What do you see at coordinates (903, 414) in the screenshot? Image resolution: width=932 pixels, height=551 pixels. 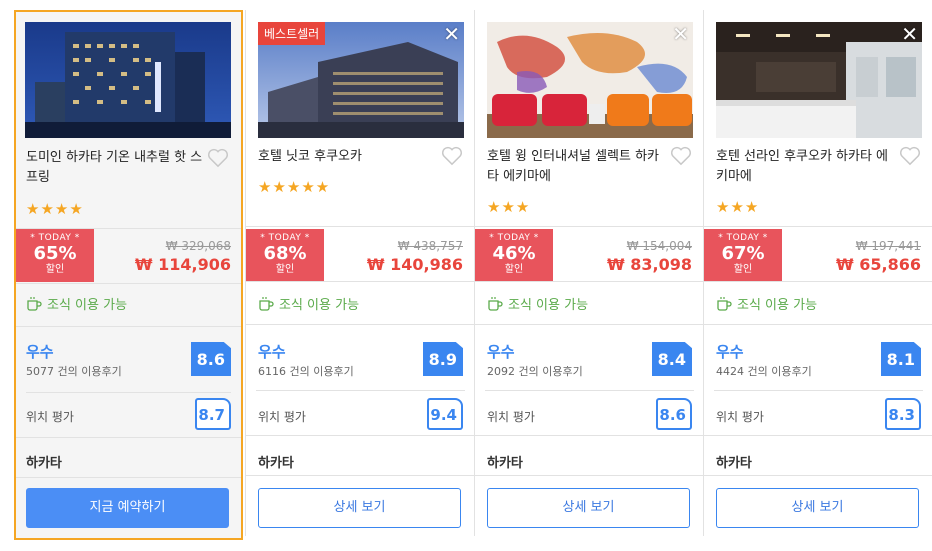 I see `location-score: 8.3` at bounding box center [903, 414].